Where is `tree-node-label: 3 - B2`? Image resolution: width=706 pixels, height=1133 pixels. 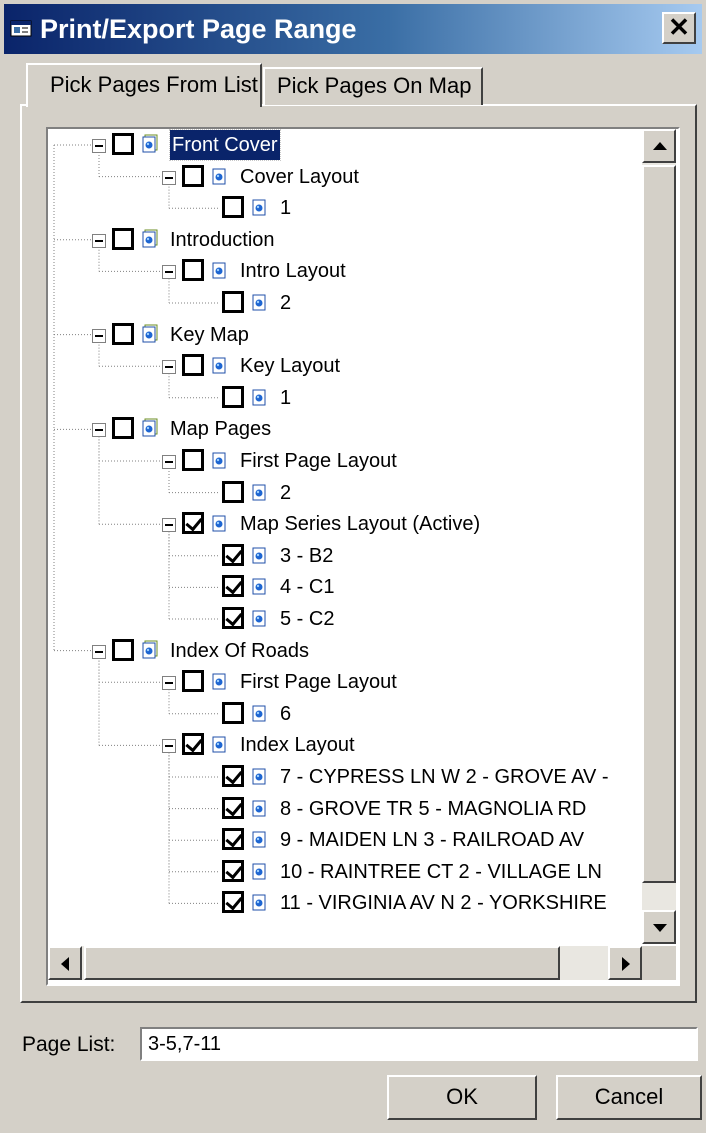
tree-node-label: 3 - B2 is located at coordinates (307, 555).